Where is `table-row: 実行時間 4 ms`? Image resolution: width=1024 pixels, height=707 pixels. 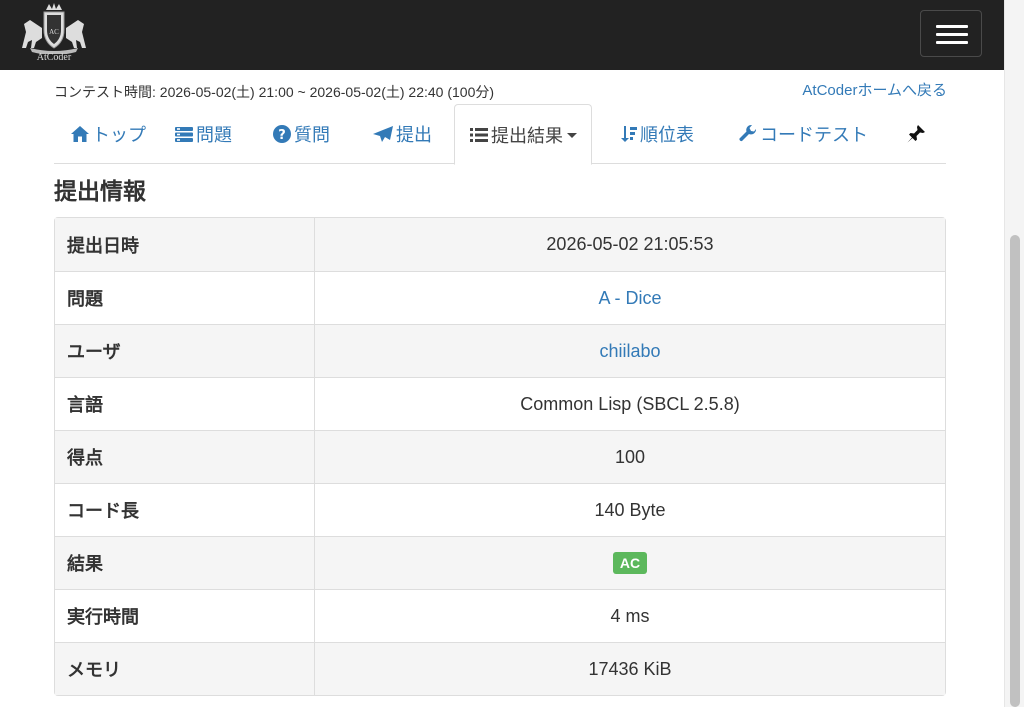
table-row: 実行時間 4 ms is located at coordinates (500, 615).